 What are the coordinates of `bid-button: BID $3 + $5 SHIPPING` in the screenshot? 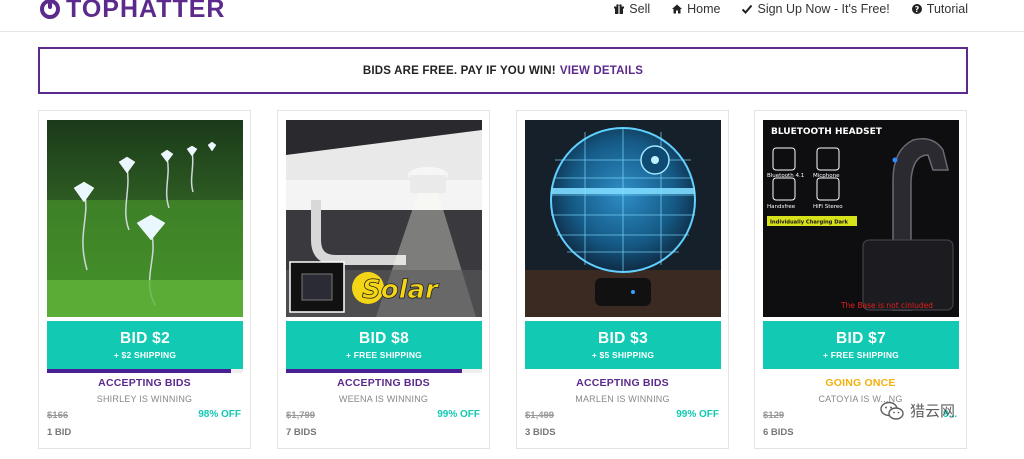 It's located at (623, 345).